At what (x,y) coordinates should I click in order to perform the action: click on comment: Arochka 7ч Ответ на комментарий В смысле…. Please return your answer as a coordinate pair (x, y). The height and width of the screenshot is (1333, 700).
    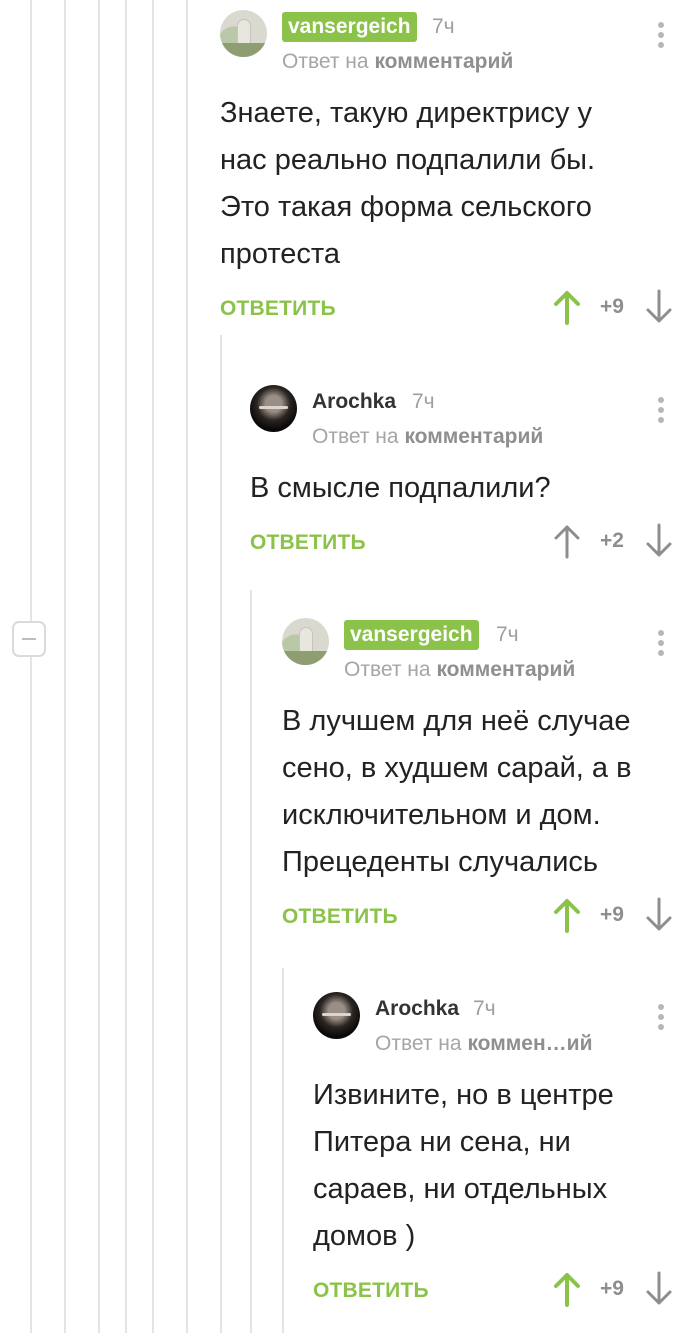
    Looking at the image, I should click on (475, 476).